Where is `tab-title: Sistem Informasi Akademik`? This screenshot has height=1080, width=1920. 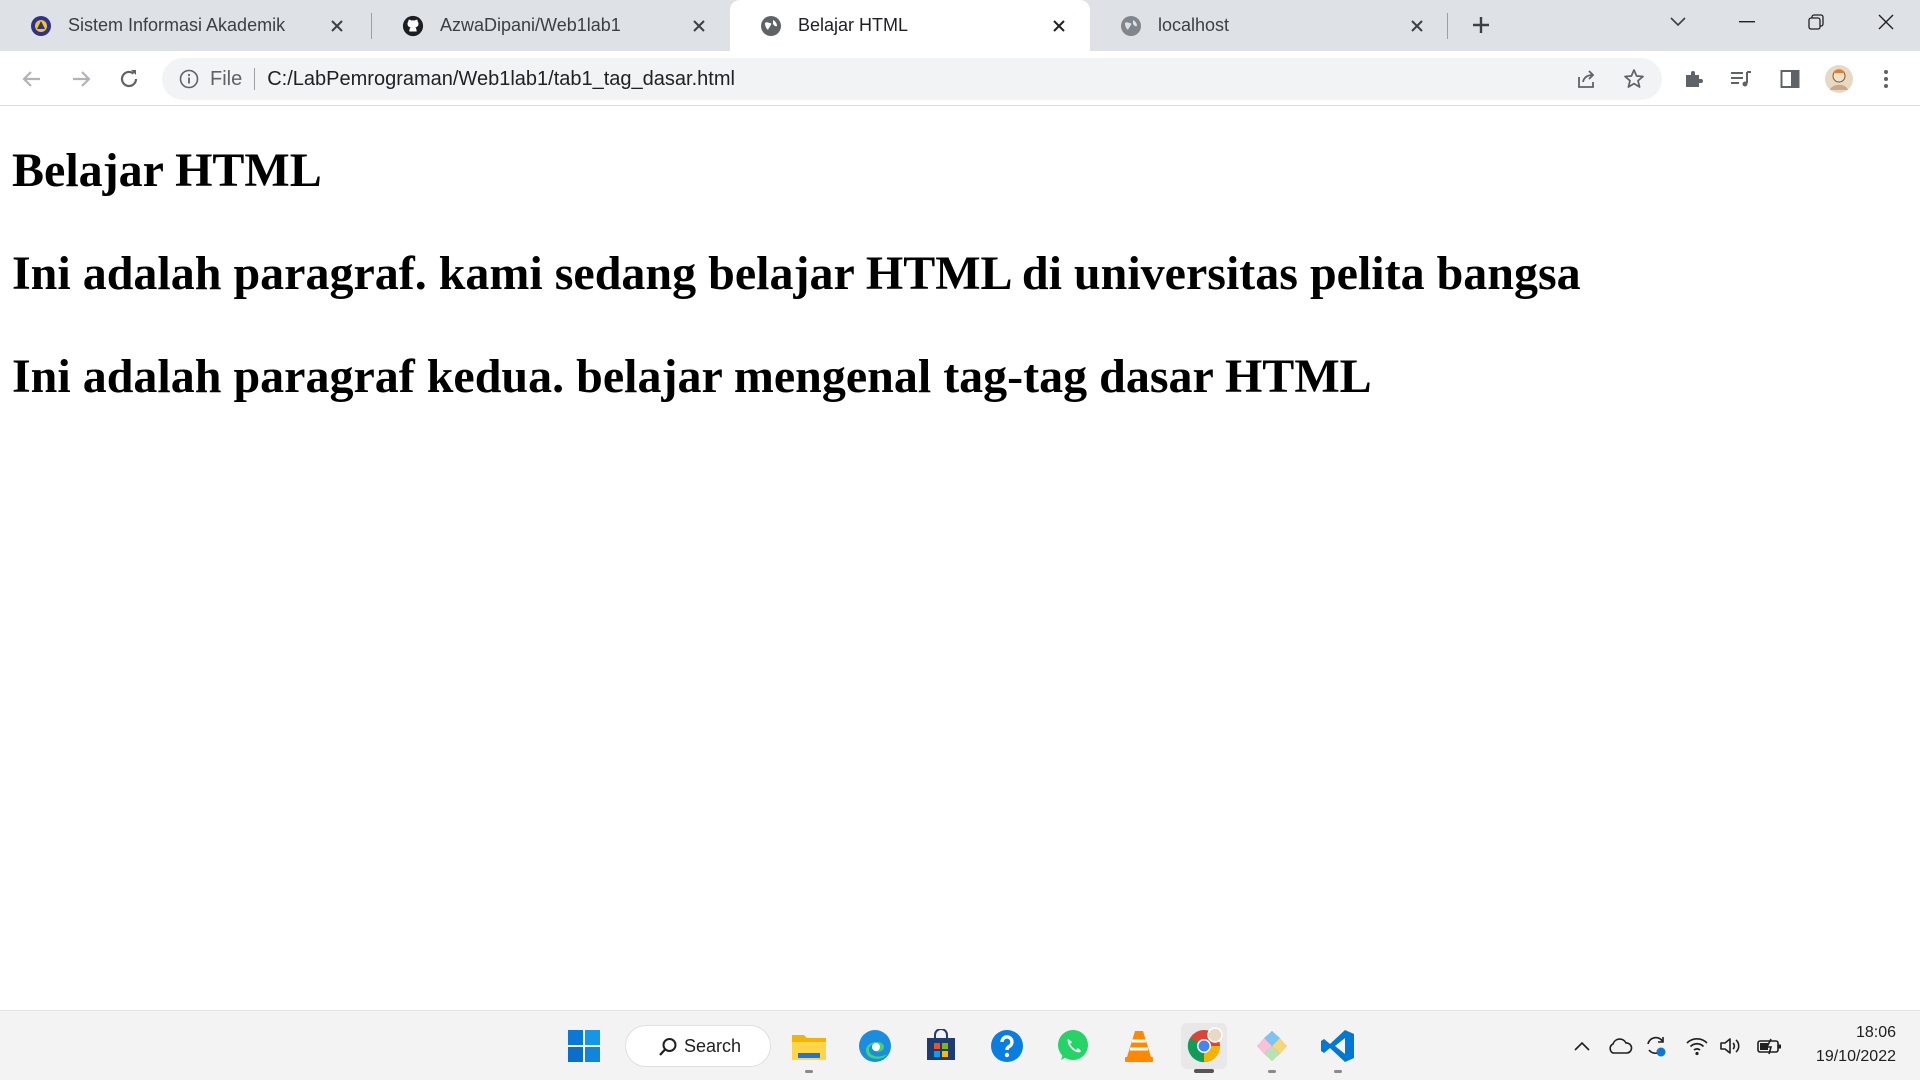
tab-title: Sistem Informasi Akademik is located at coordinates (177, 25).